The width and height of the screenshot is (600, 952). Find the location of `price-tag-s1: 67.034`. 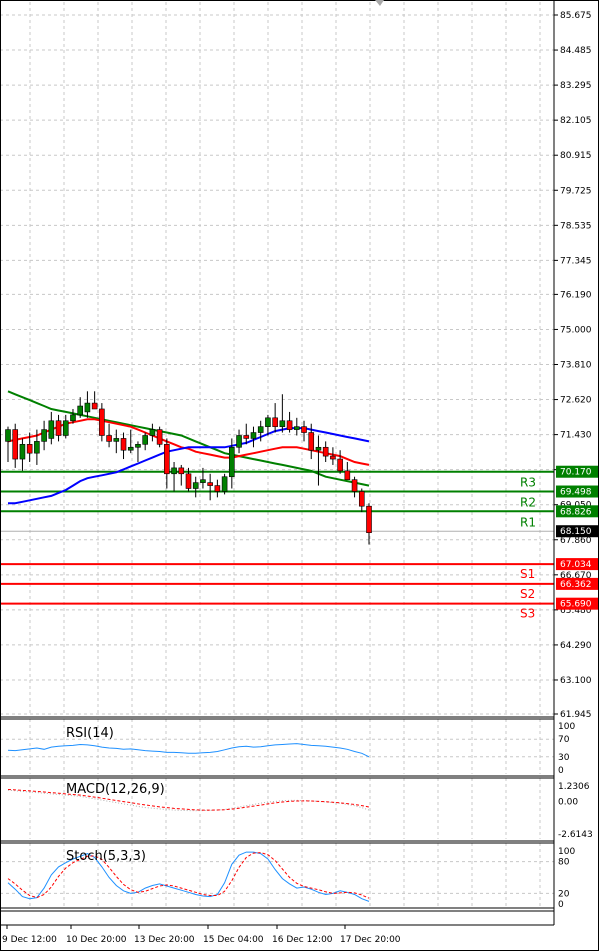

price-tag-s1: 67.034 is located at coordinates (576, 565).